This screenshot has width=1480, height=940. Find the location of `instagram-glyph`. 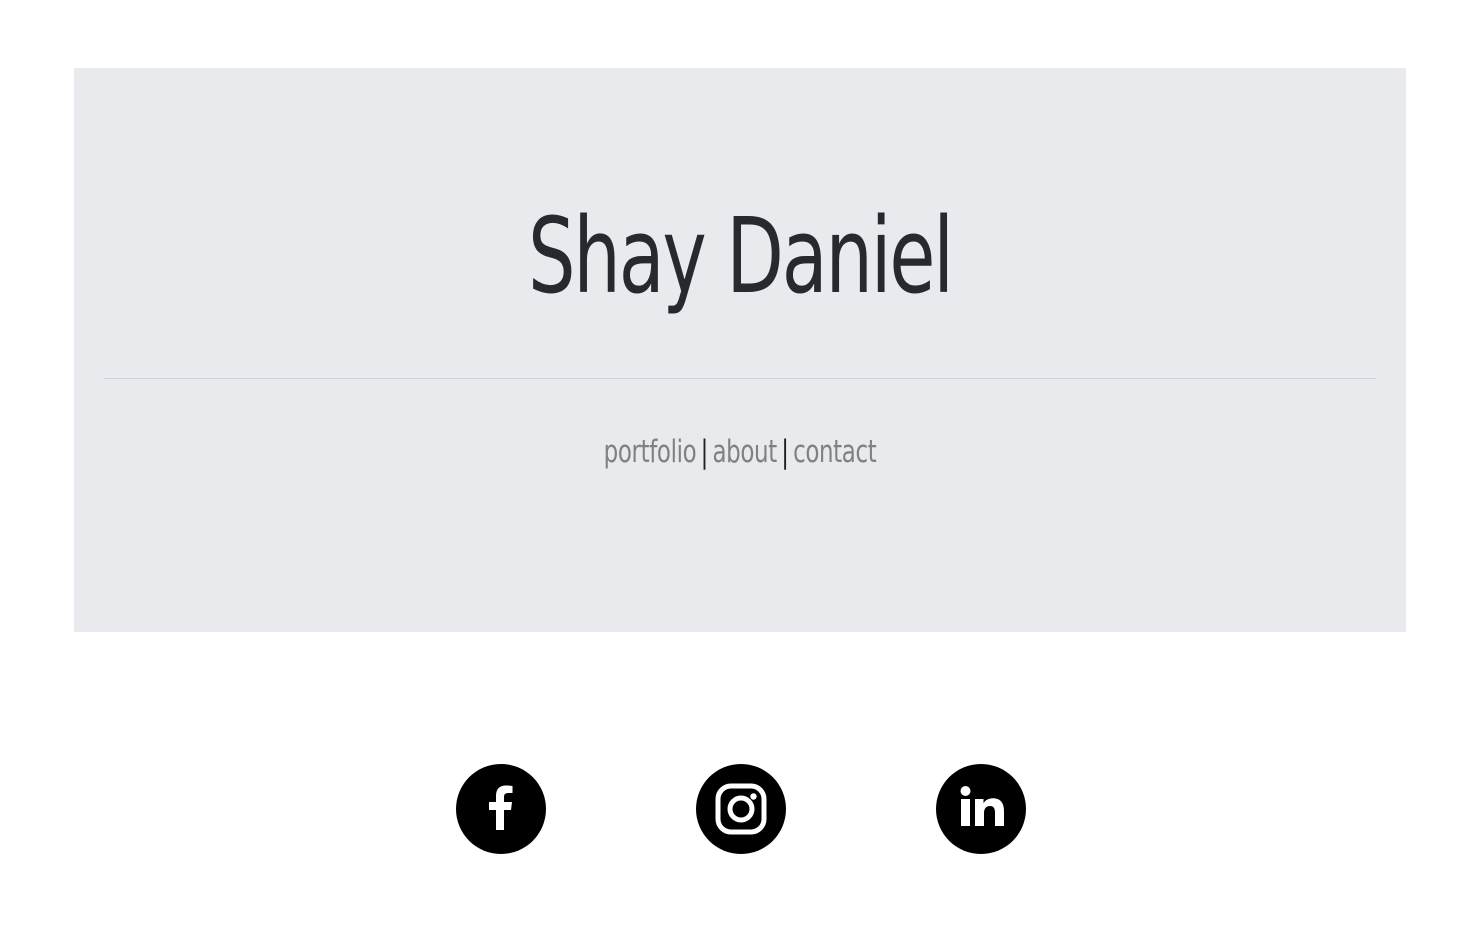

instagram-glyph is located at coordinates (741, 809).